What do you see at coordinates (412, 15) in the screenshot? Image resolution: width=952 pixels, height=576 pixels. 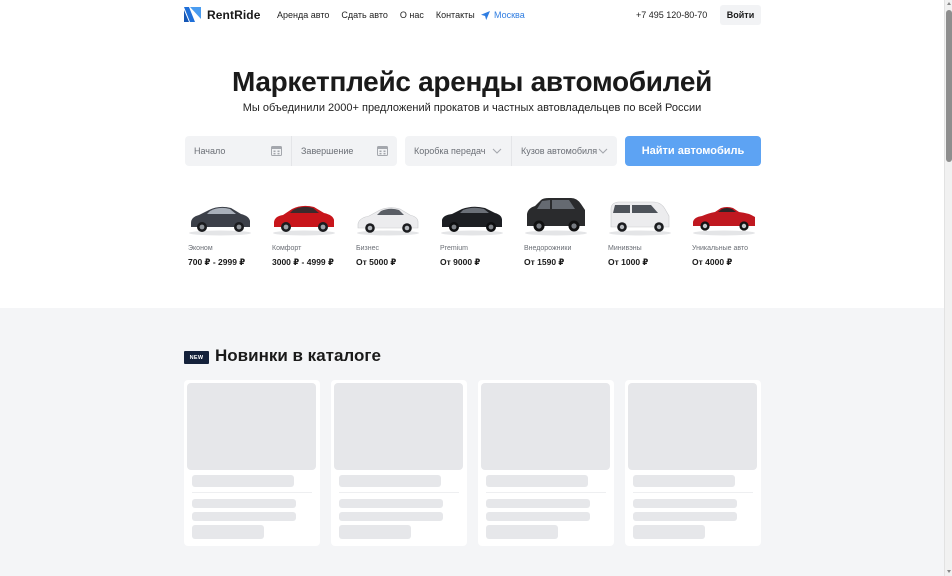 I see `nav-item-about: О нас` at bounding box center [412, 15].